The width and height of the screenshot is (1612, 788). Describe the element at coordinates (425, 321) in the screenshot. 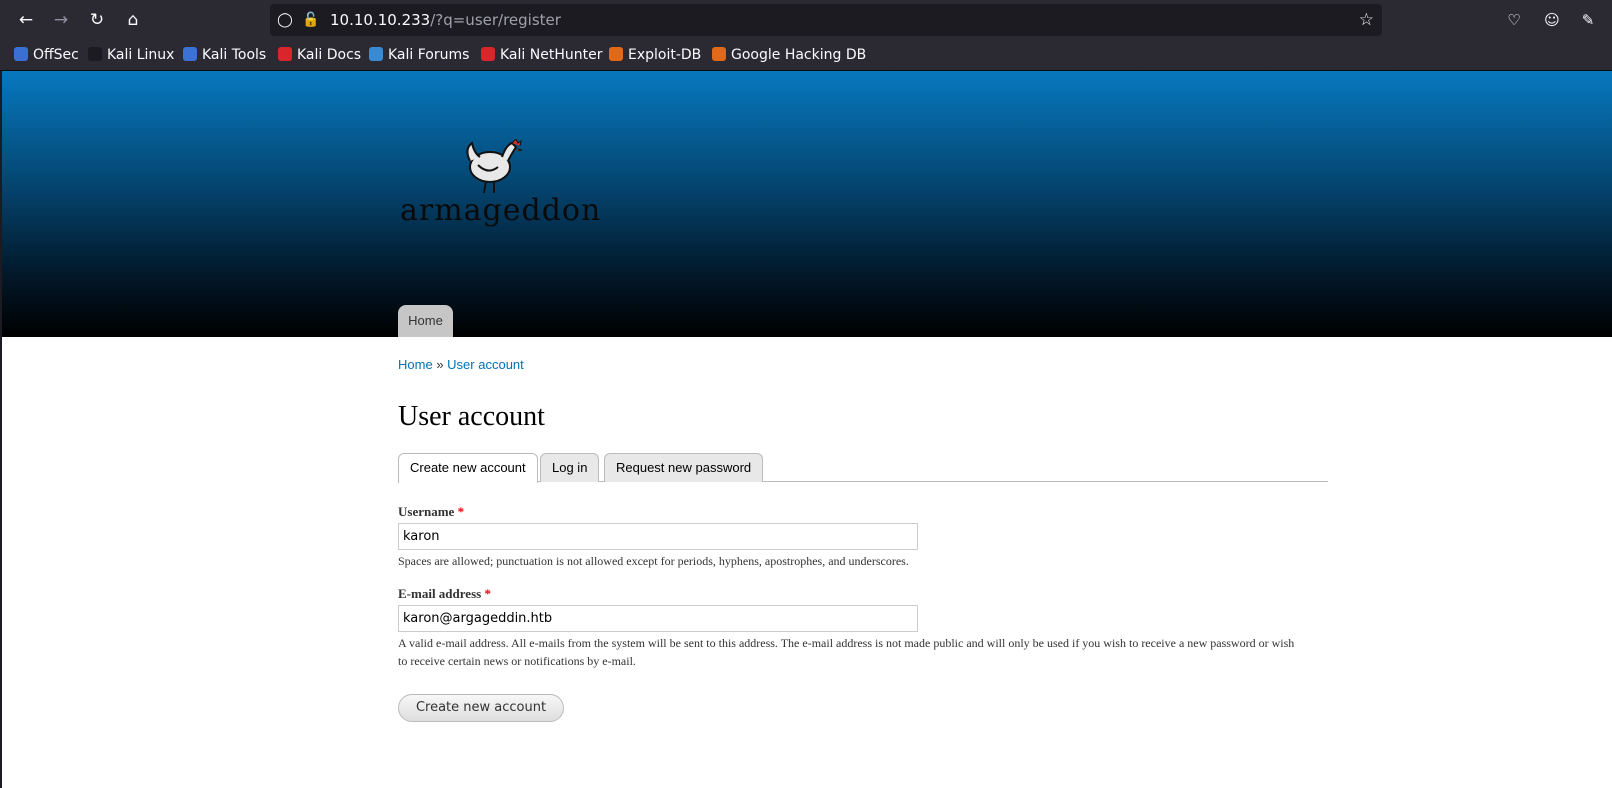

I see `main-menu-home: Home` at that location.